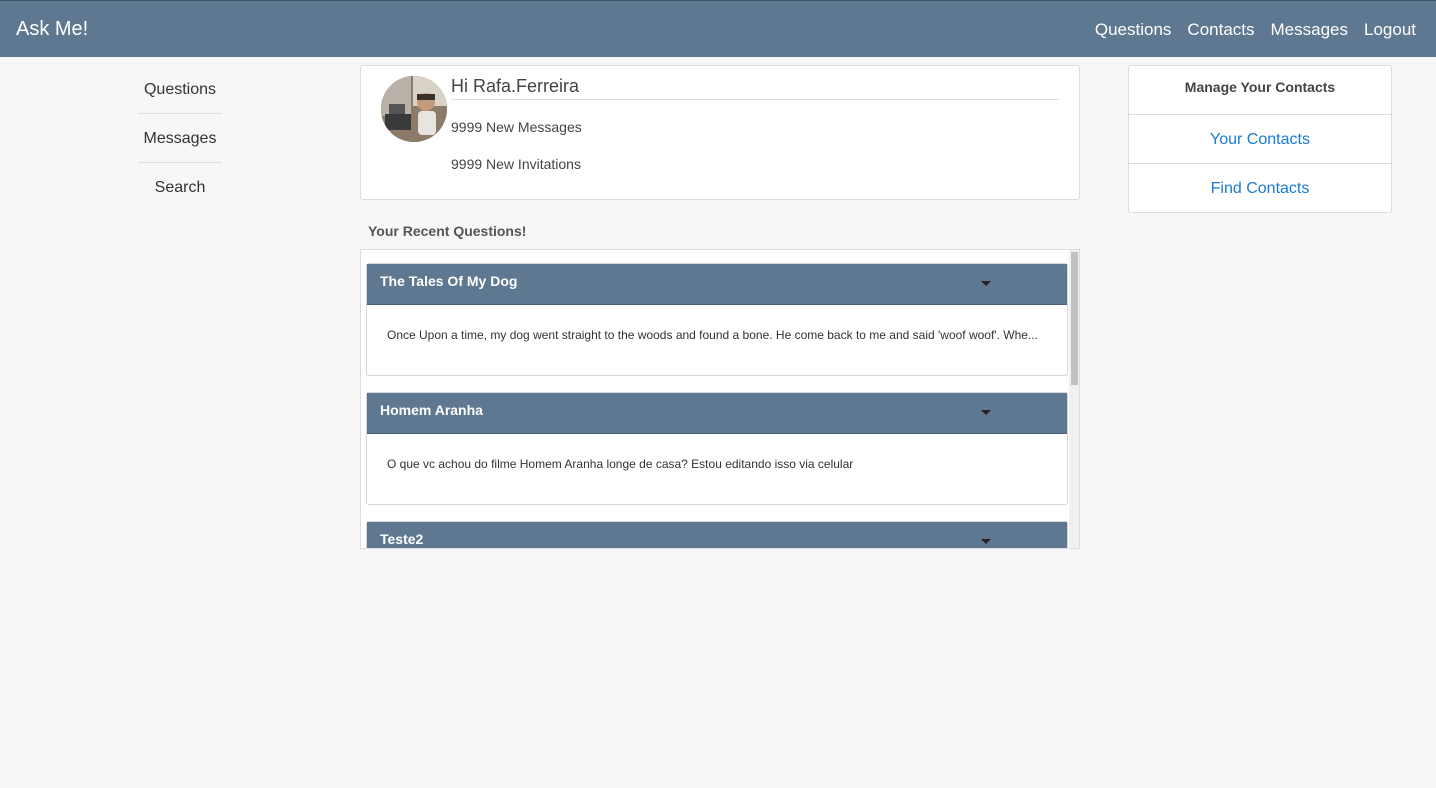 The image size is (1436, 788). Describe the element at coordinates (447, 231) in the screenshot. I see `recent-questions-heading: Your Recent Questions!` at that location.